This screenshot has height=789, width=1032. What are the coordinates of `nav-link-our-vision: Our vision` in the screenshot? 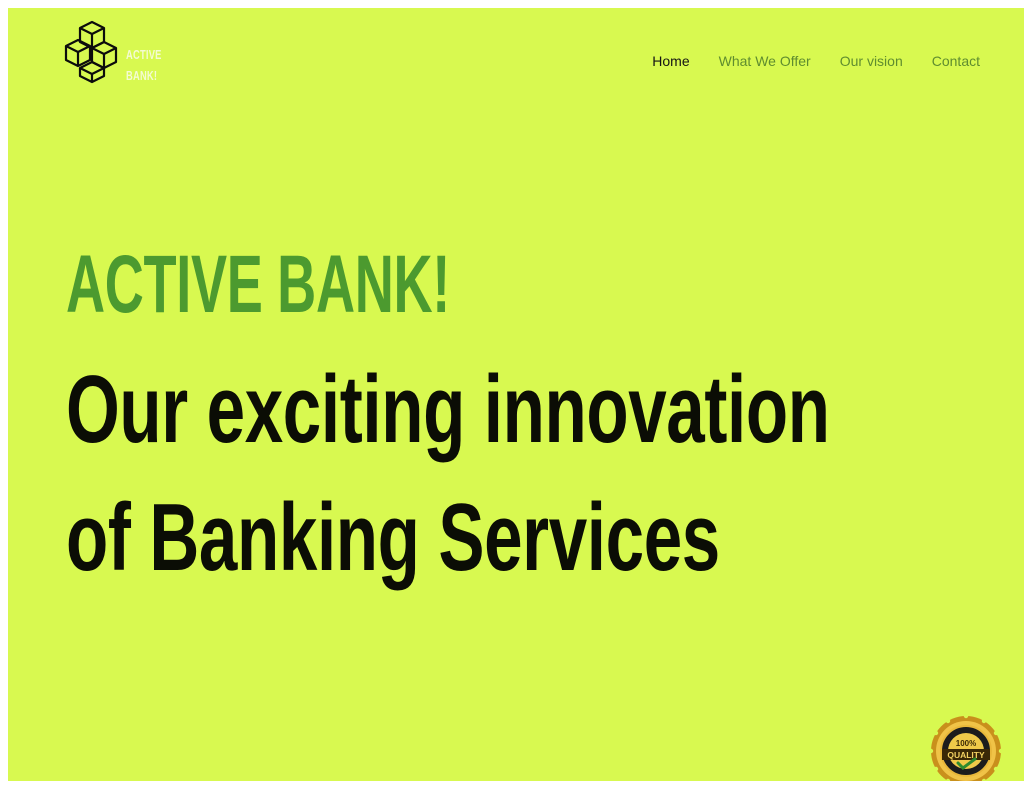 It's located at (871, 61).